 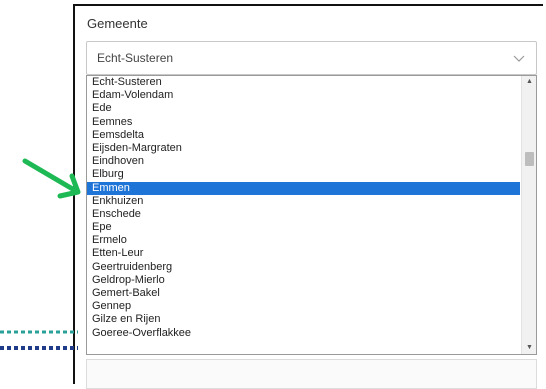 I want to click on municipality-select: Echt-Susteren, so click(x=311, y=58).